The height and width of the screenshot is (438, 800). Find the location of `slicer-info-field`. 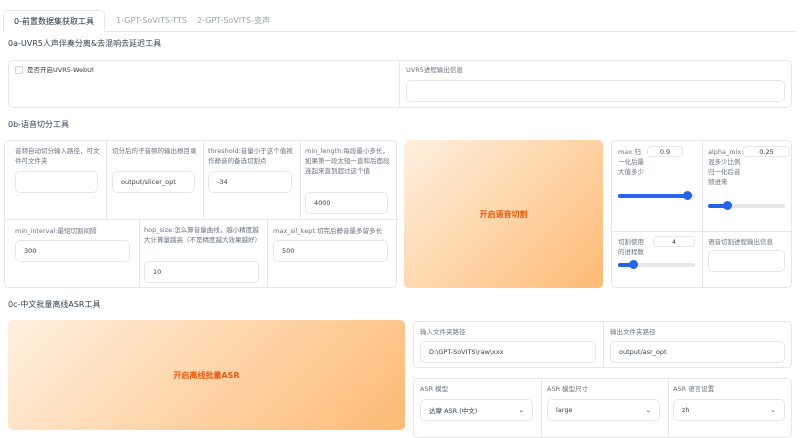

slicer-info-field is located at coordinates (746, 261).